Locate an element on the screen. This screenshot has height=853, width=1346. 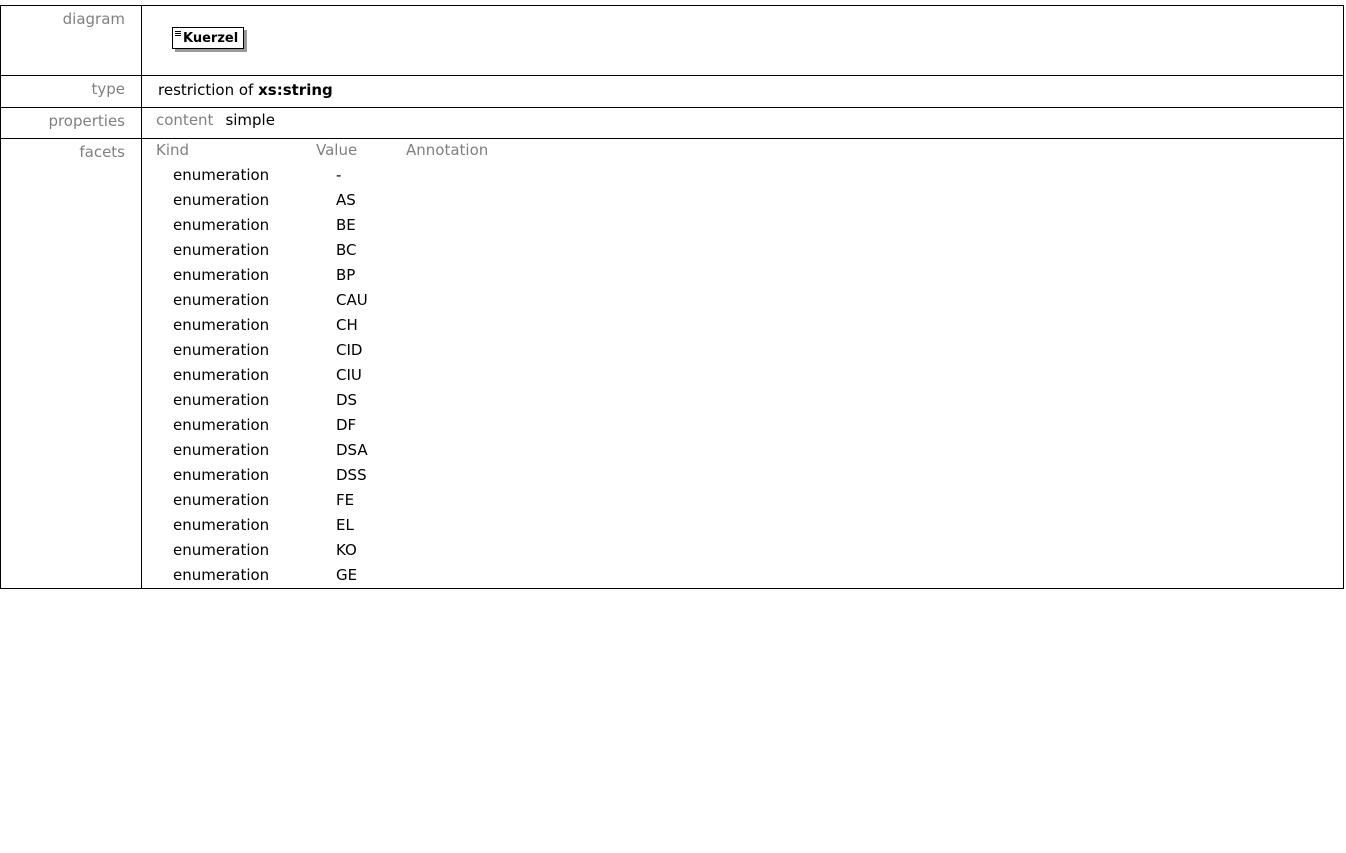
facet-row: enumeration - is located at coordinates (749, 175).